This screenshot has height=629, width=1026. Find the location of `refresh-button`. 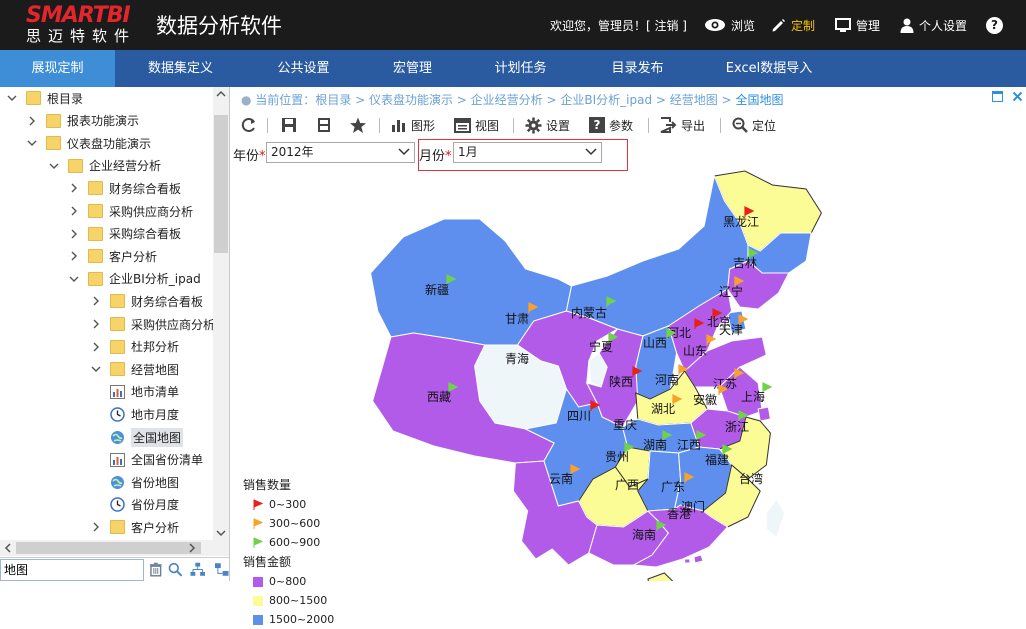

refresh-button is located at coordinates (251, 125).